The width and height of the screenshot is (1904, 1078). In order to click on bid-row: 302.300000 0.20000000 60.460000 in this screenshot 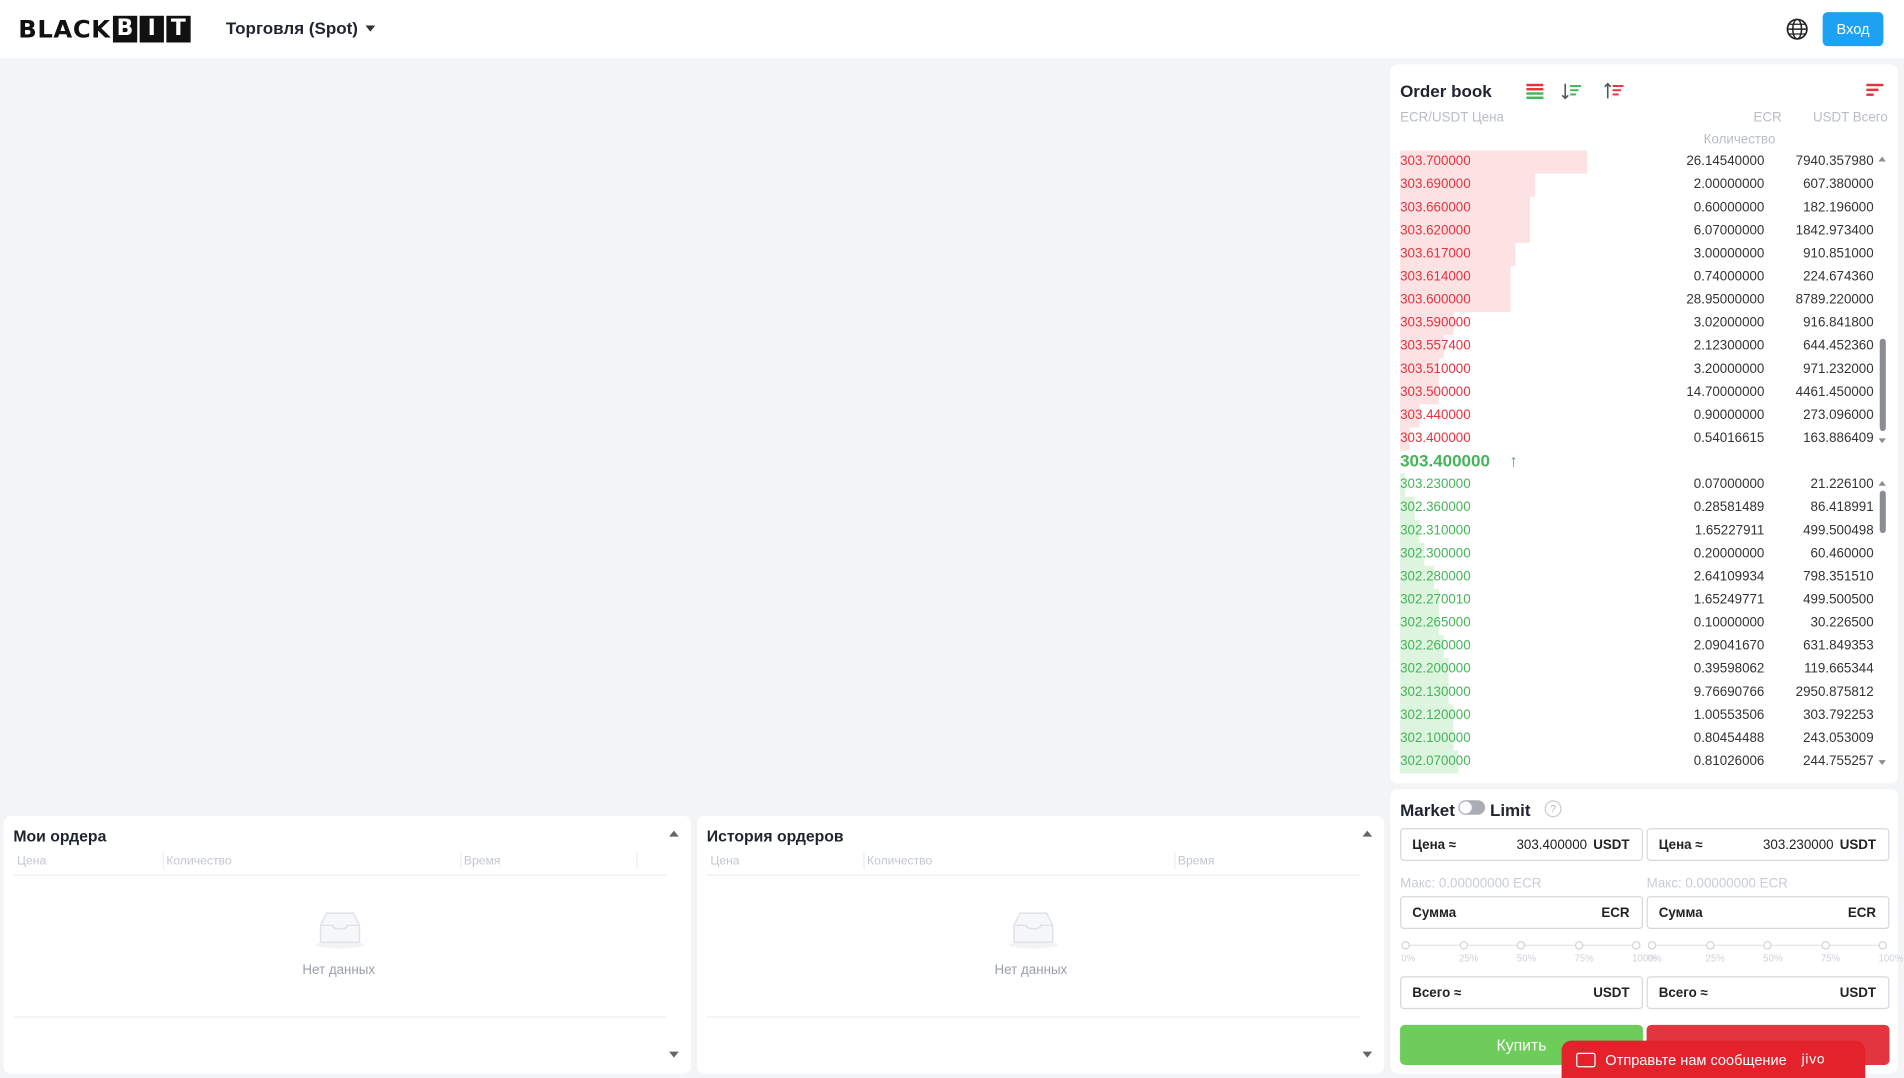, I will do `click(1640, 554)`.